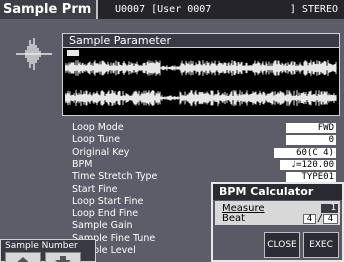  Describe the element at coordinates (311, 140) in the screenshot. I see `param-value: 0` at that location.